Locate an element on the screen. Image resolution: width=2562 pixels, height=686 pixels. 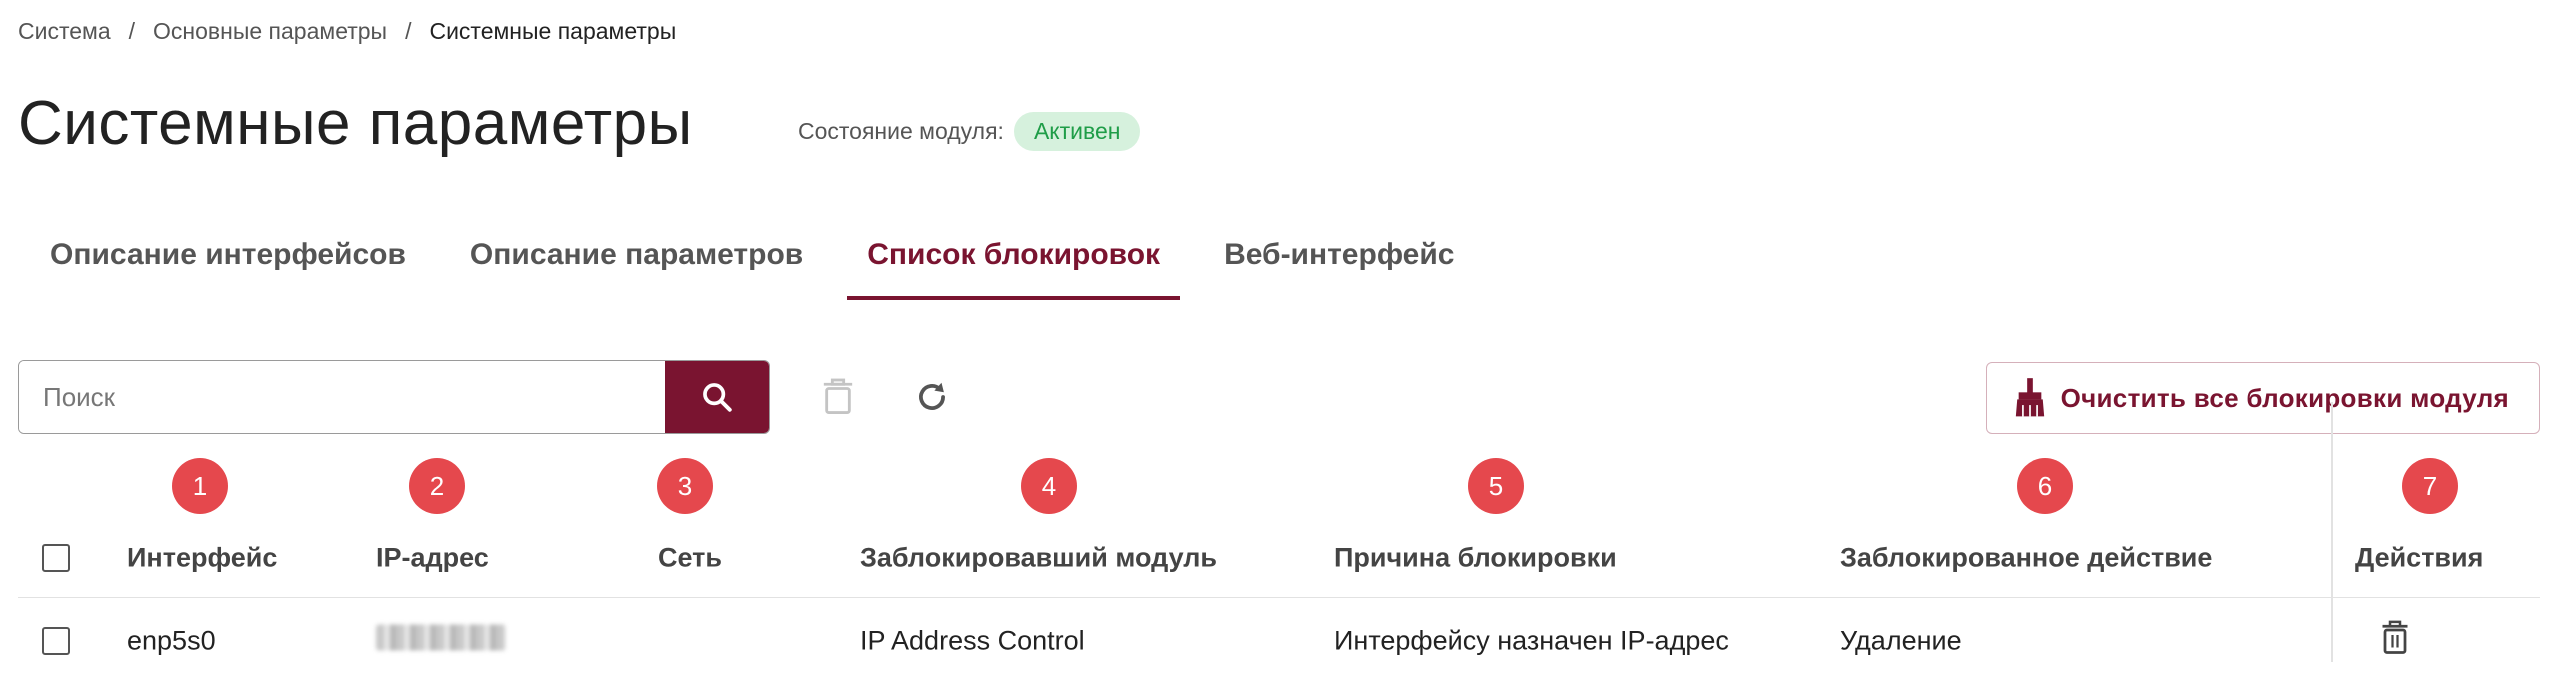
module-state: Состояние модуля: Активен is located at coordinates (969, 131).